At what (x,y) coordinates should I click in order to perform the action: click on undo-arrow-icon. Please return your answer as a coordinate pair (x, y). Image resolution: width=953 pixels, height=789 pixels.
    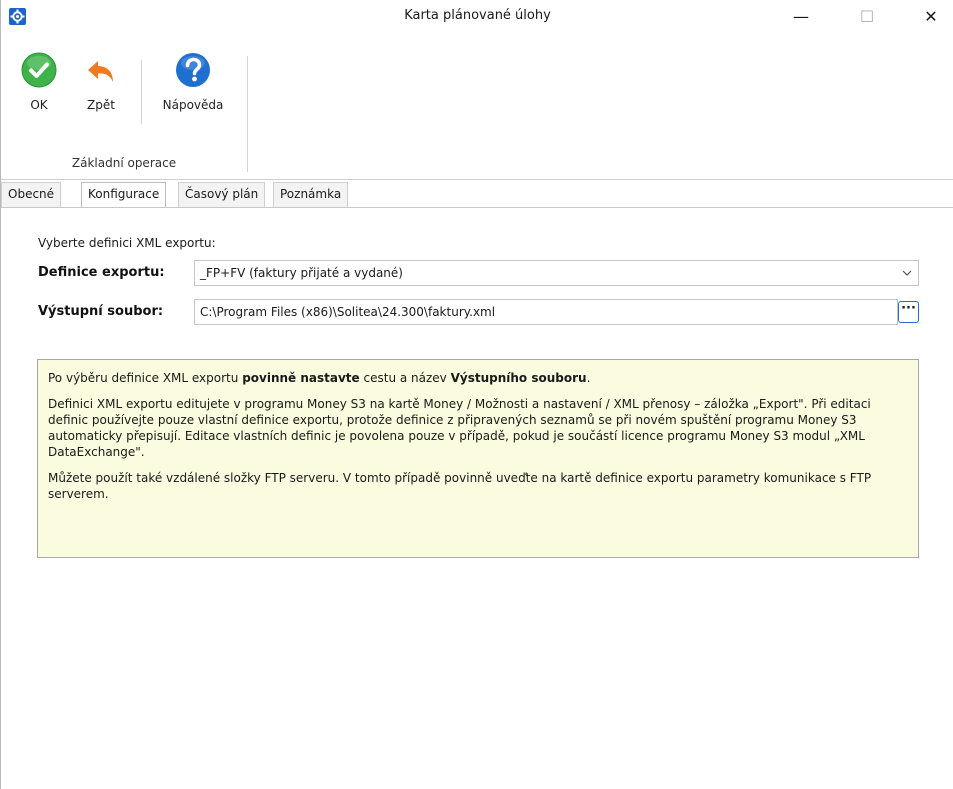
    Looking at the image, I should click on (100, 71).